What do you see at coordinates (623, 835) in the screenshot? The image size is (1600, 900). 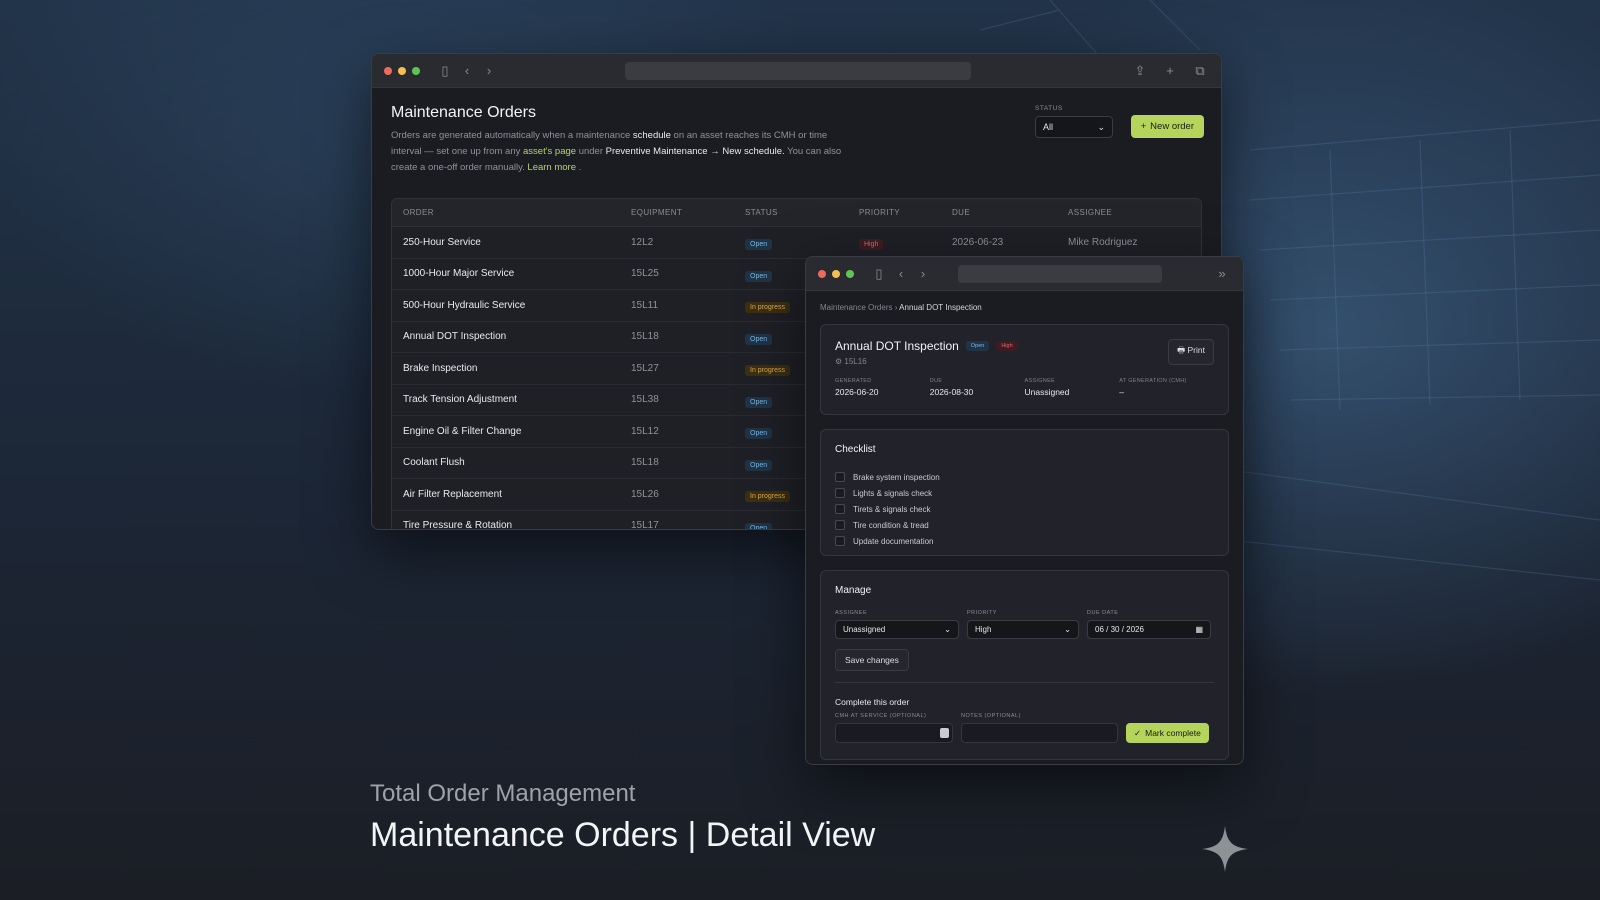 I see `caption-title: Maintenance Orders | Detail View` at bounding box center [623, 835].